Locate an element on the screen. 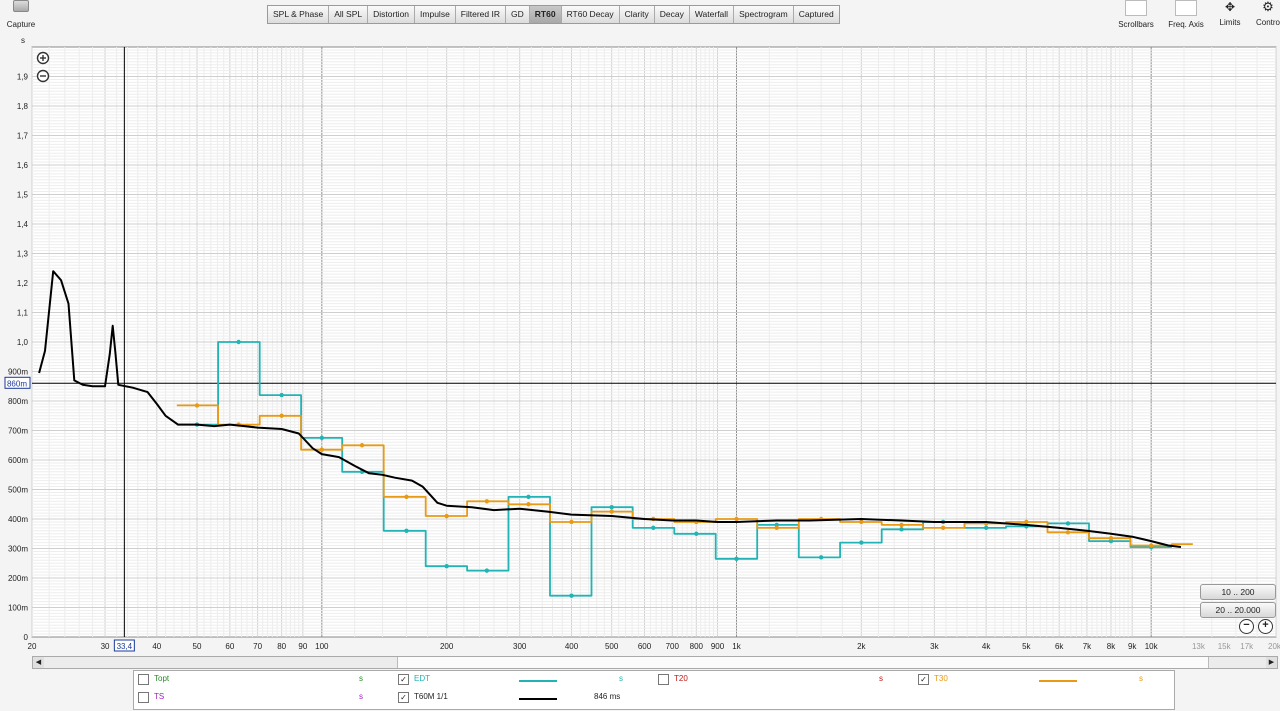  legend-swatch-t30 is located at coordinates (1058, 681).